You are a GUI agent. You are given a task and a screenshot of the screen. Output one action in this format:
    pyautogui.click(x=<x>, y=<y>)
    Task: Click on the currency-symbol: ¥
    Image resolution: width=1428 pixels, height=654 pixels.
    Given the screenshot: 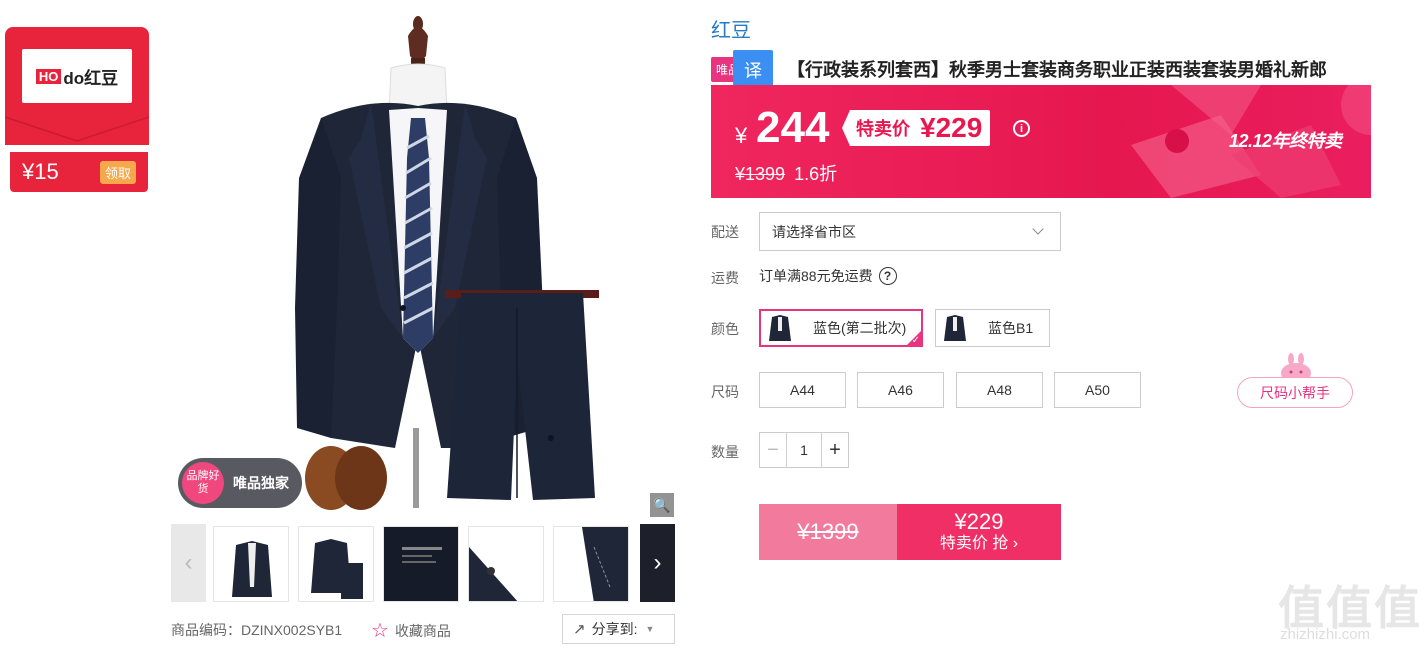 What is the action you would take?
    pyautogui.click(x=741, y=135)
    